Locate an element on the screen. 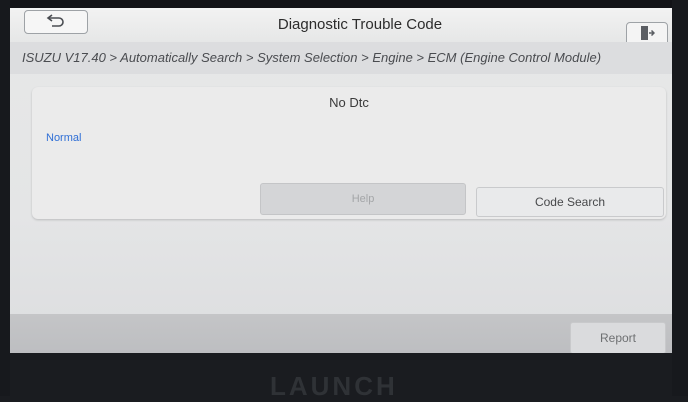 This screenshot has height=402, width=688. page-title: Diagnostic Trouble Code is located at coordinates (360, 24).